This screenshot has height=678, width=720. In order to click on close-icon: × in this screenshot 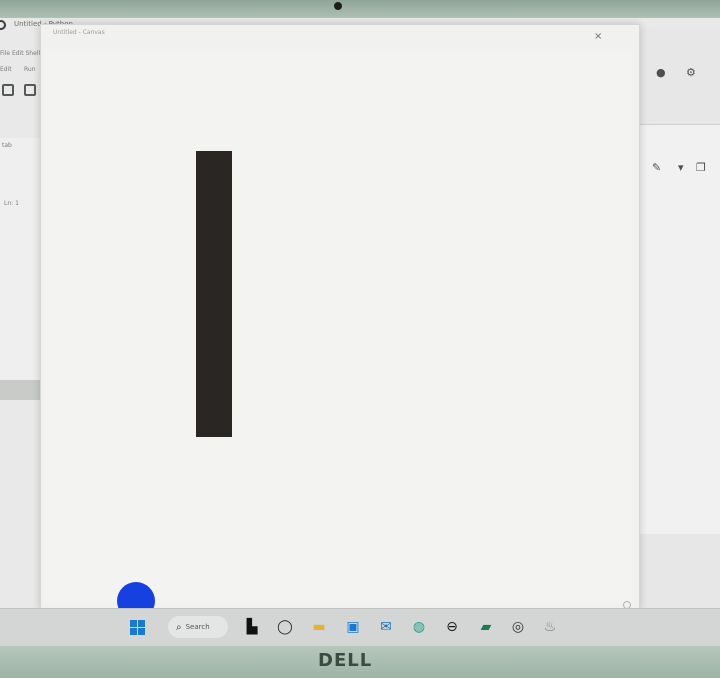, I will do `click(598, 36)`.